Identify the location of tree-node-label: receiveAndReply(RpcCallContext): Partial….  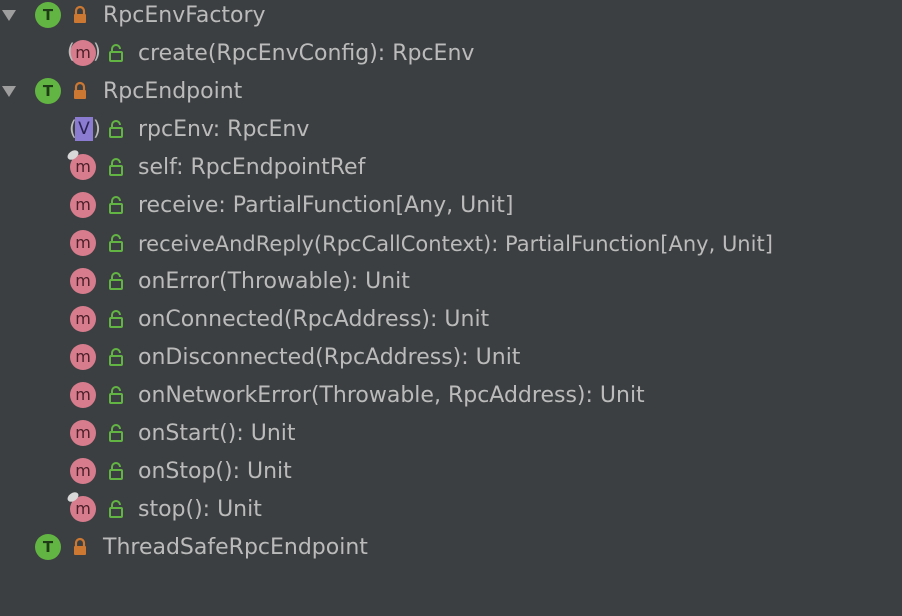
(455, 244).